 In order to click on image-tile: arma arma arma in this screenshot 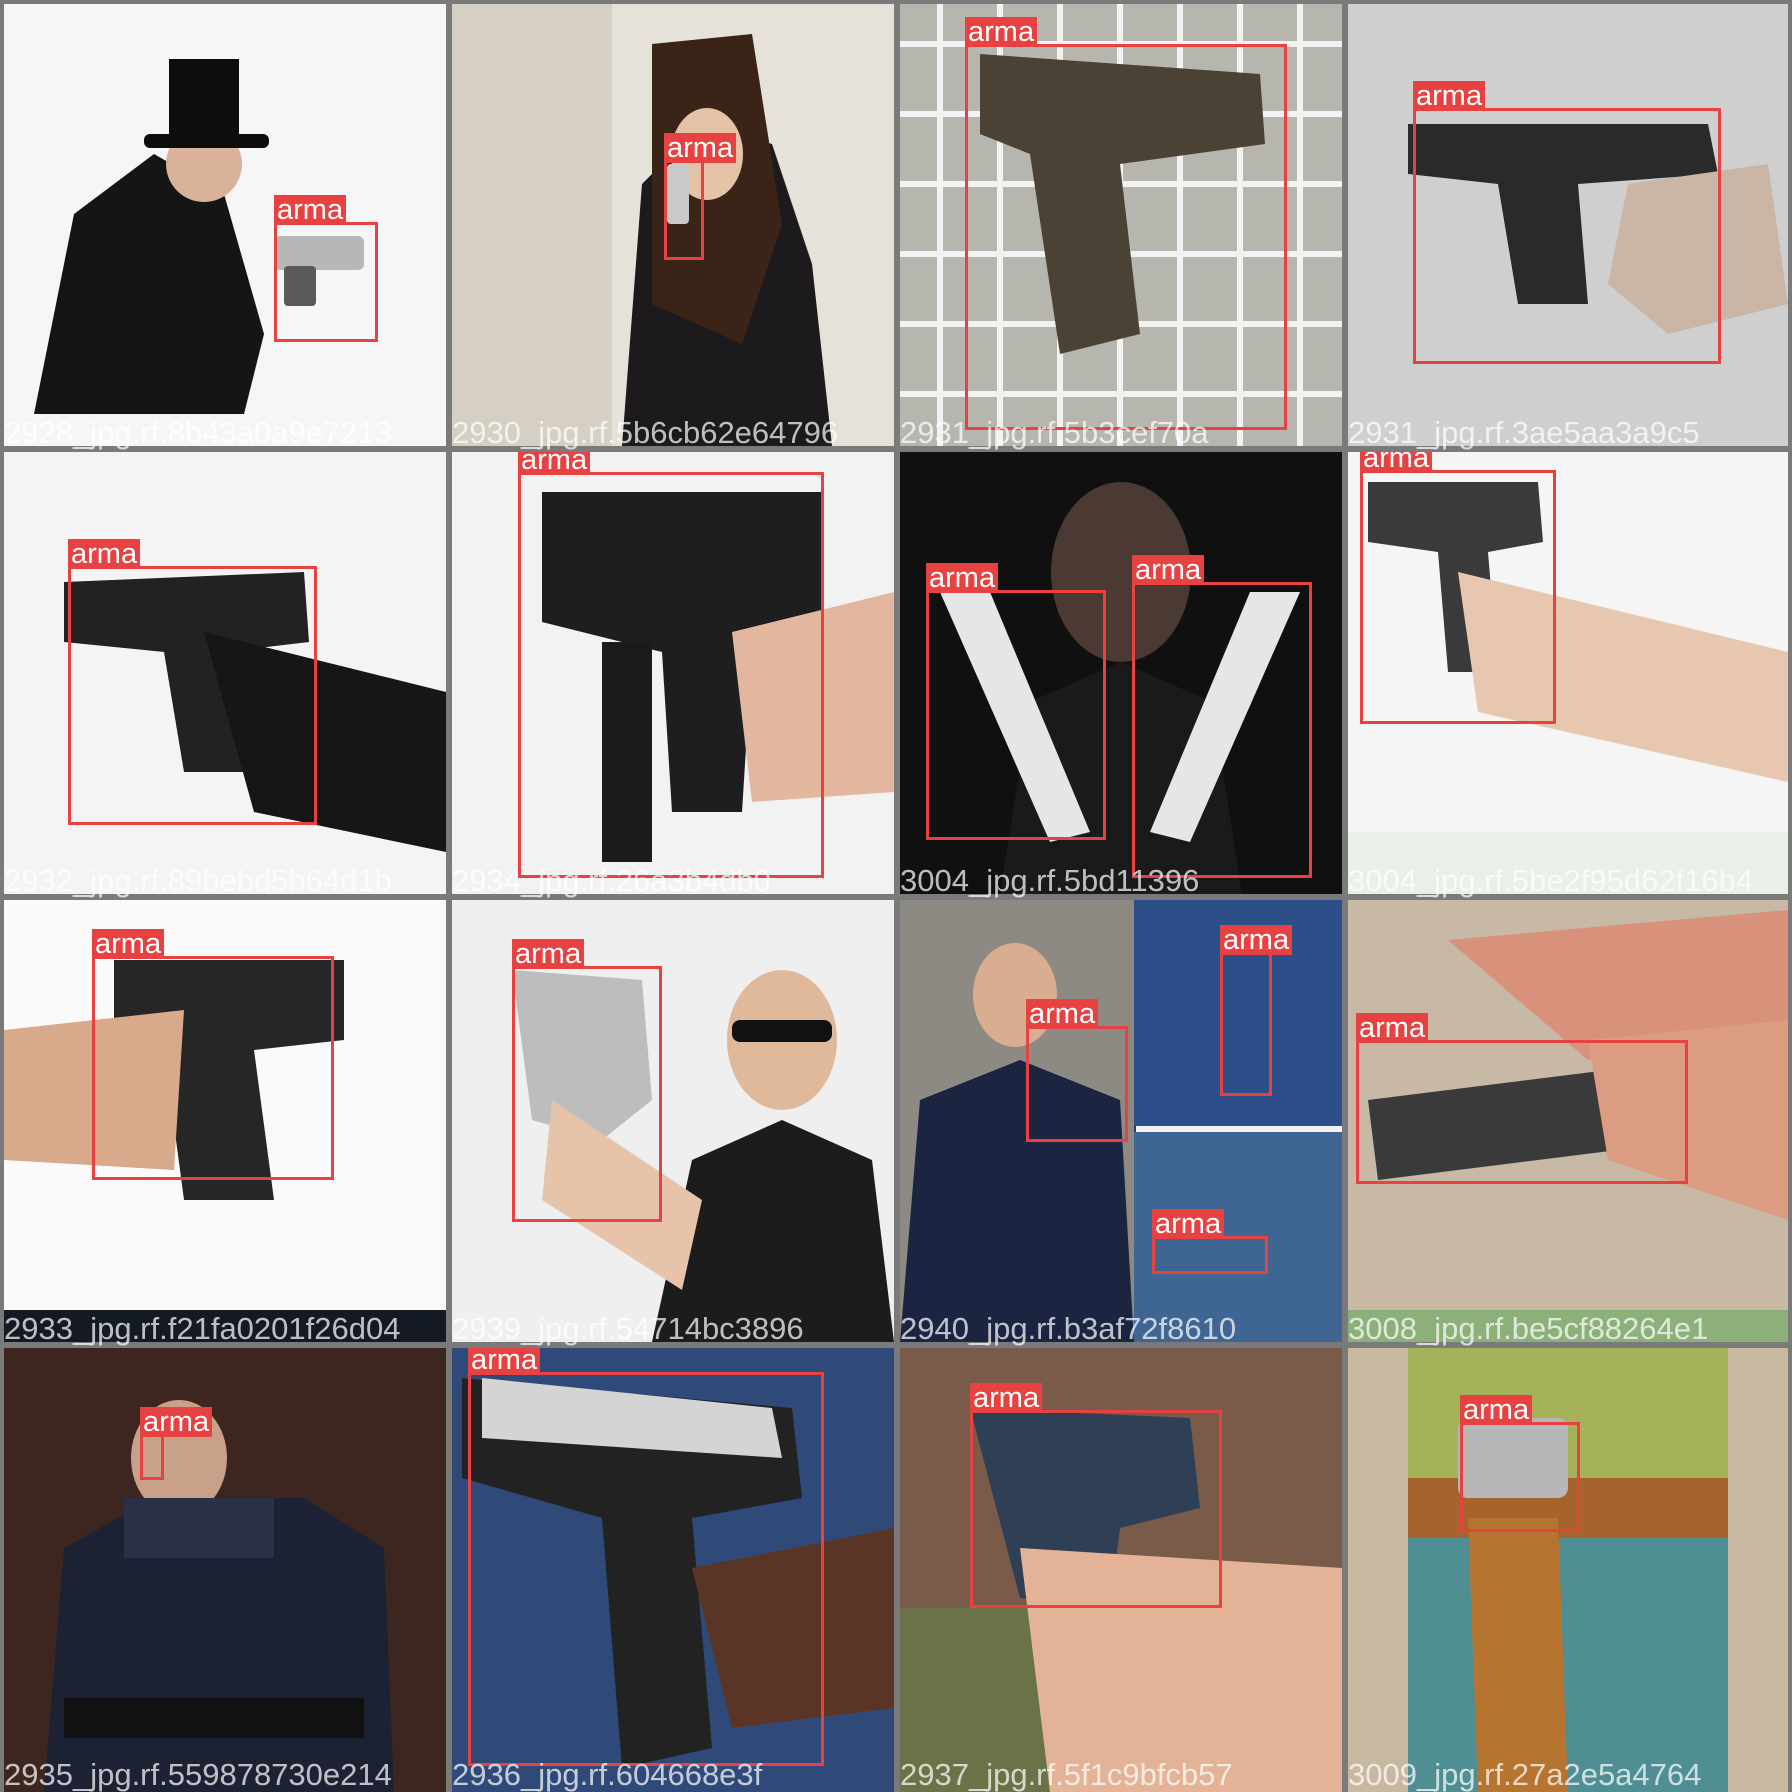, I will do `click(1121, 1121)`.